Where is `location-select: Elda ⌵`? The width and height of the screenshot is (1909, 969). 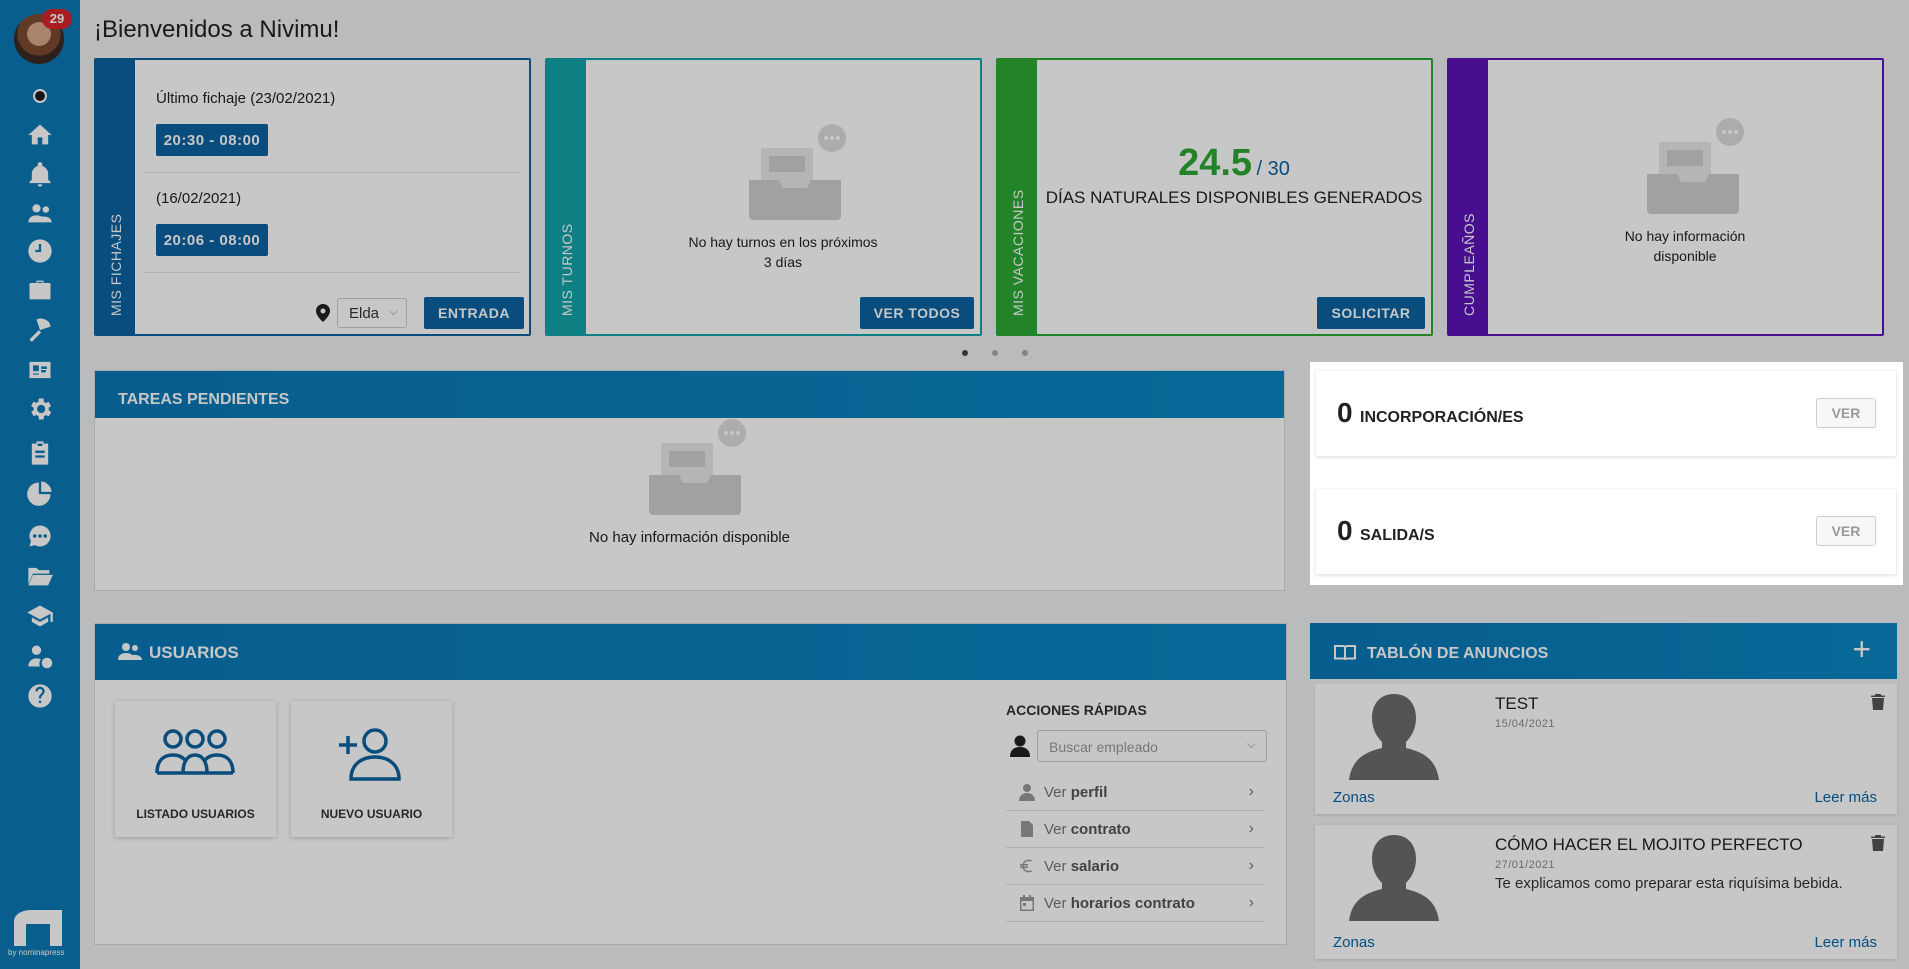
location-select: Elda ⌵ is located at coordinates (372, 313).